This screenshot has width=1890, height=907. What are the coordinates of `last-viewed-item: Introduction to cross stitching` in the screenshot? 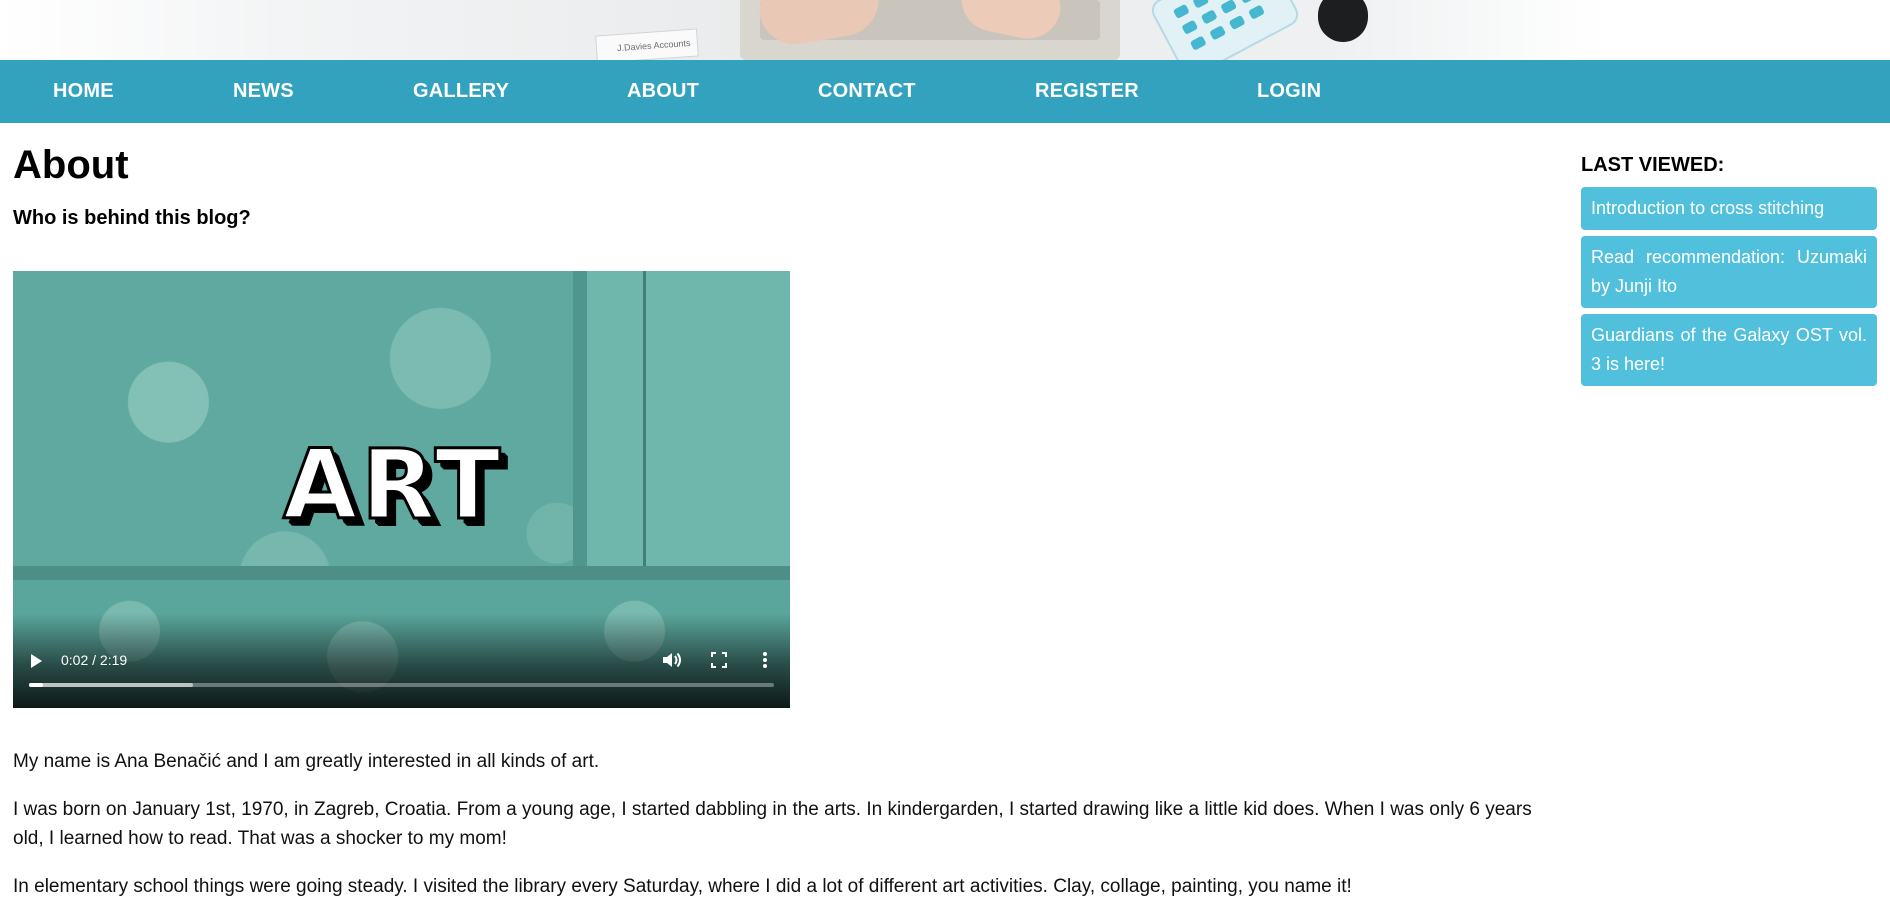 It's located at (1729, 208).